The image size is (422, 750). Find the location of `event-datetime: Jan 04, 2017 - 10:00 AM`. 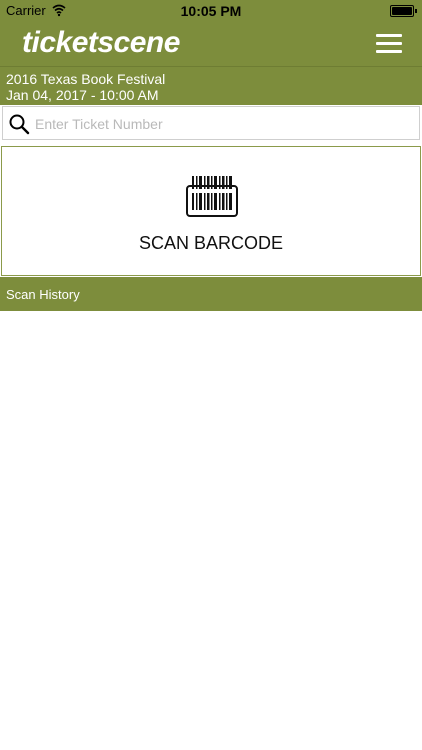

event-datetime: Jan 04, 2017 - 10:00 AM is located at coordinates (82, 95).